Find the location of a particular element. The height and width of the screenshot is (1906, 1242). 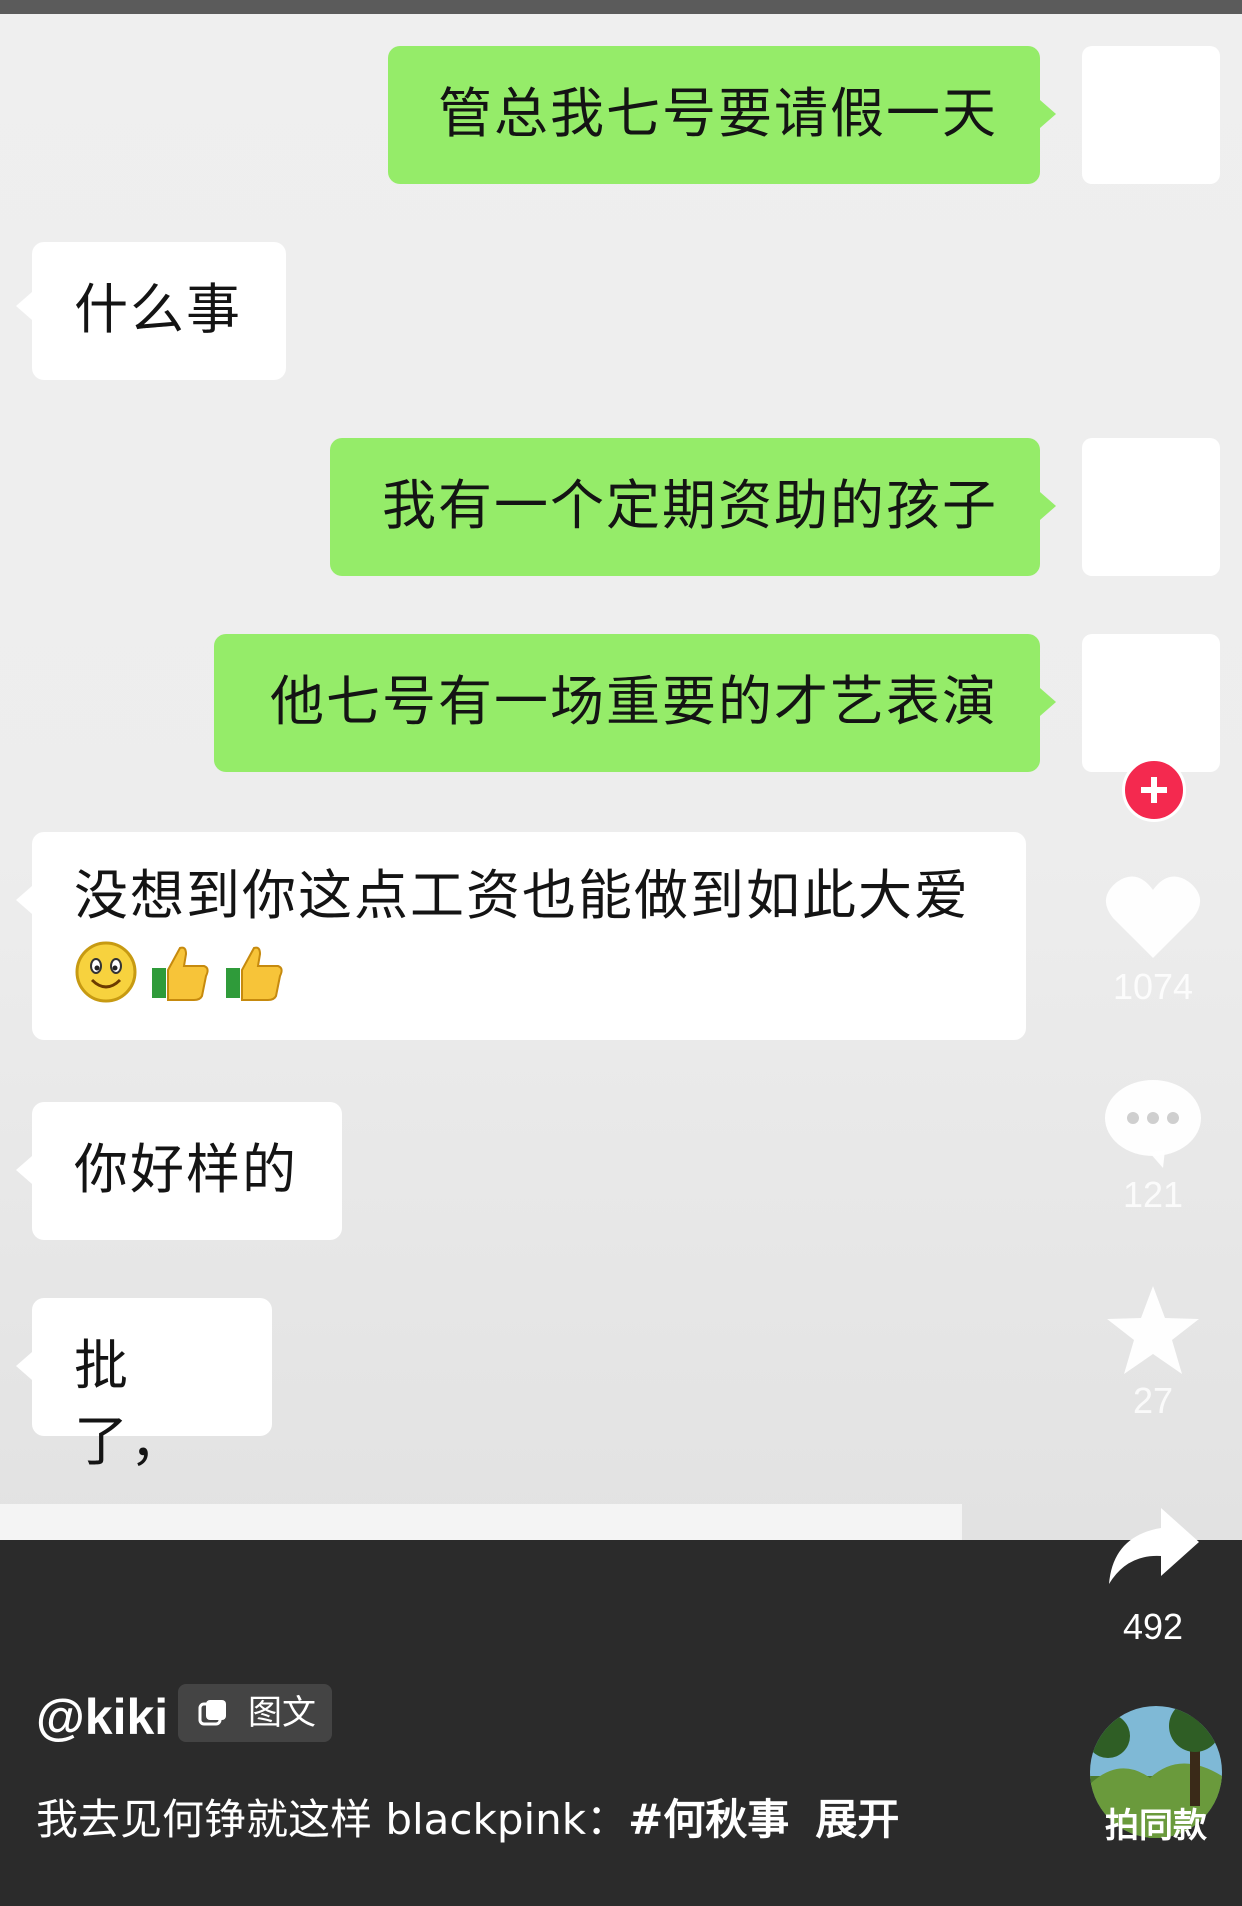

sent-message-bubble: 管总我七号要请假一天 is located at coordinates (714, 115).